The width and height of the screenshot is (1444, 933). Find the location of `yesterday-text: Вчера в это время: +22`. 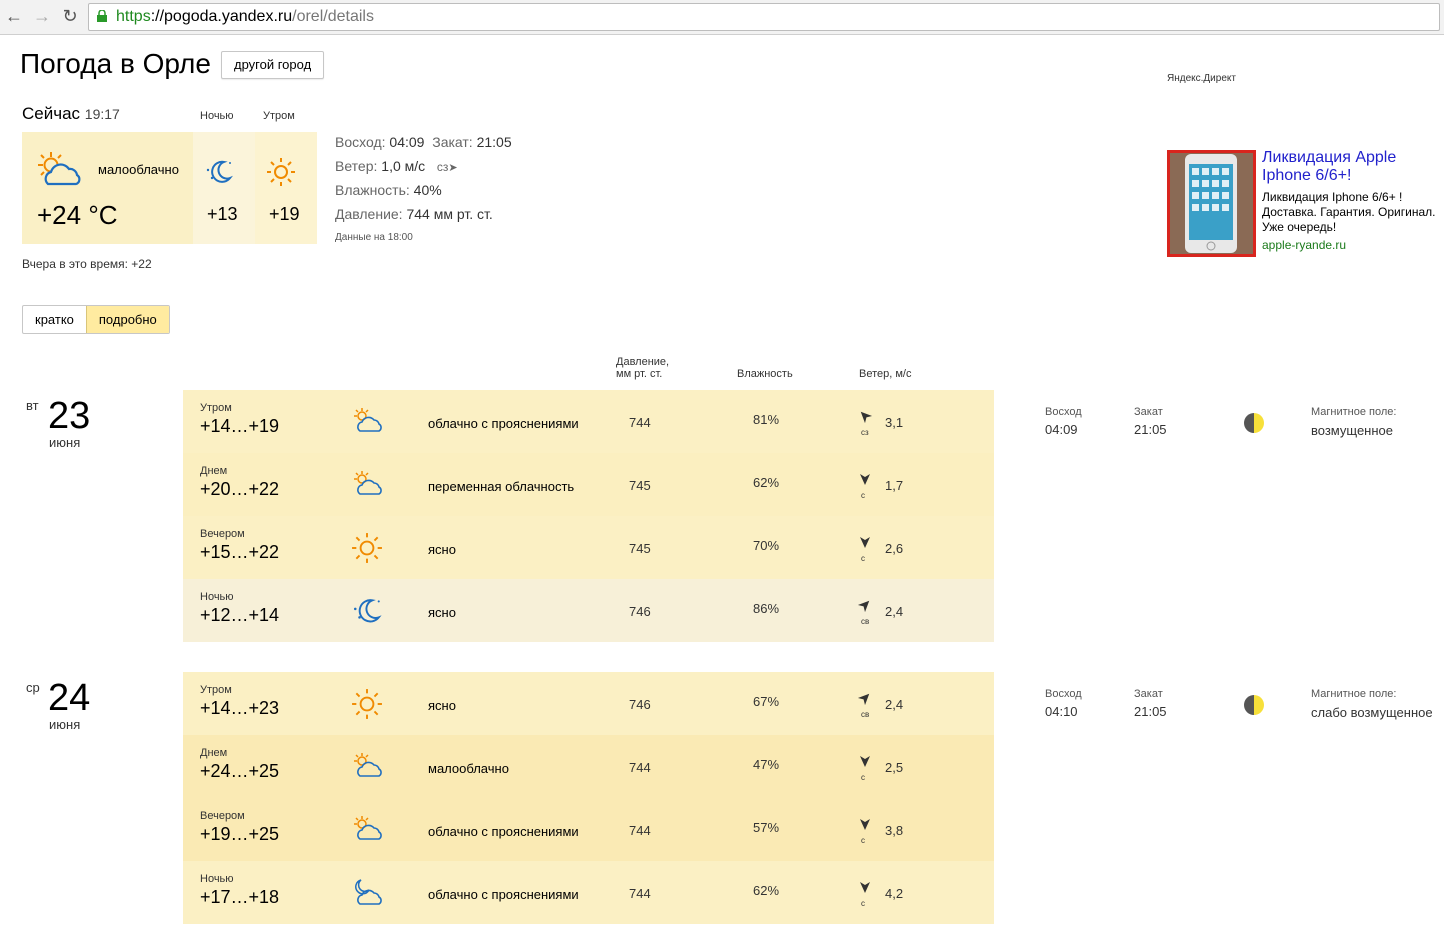

yesterday-text: Вчера в это время: +22 is located at coordinates (87, 264).